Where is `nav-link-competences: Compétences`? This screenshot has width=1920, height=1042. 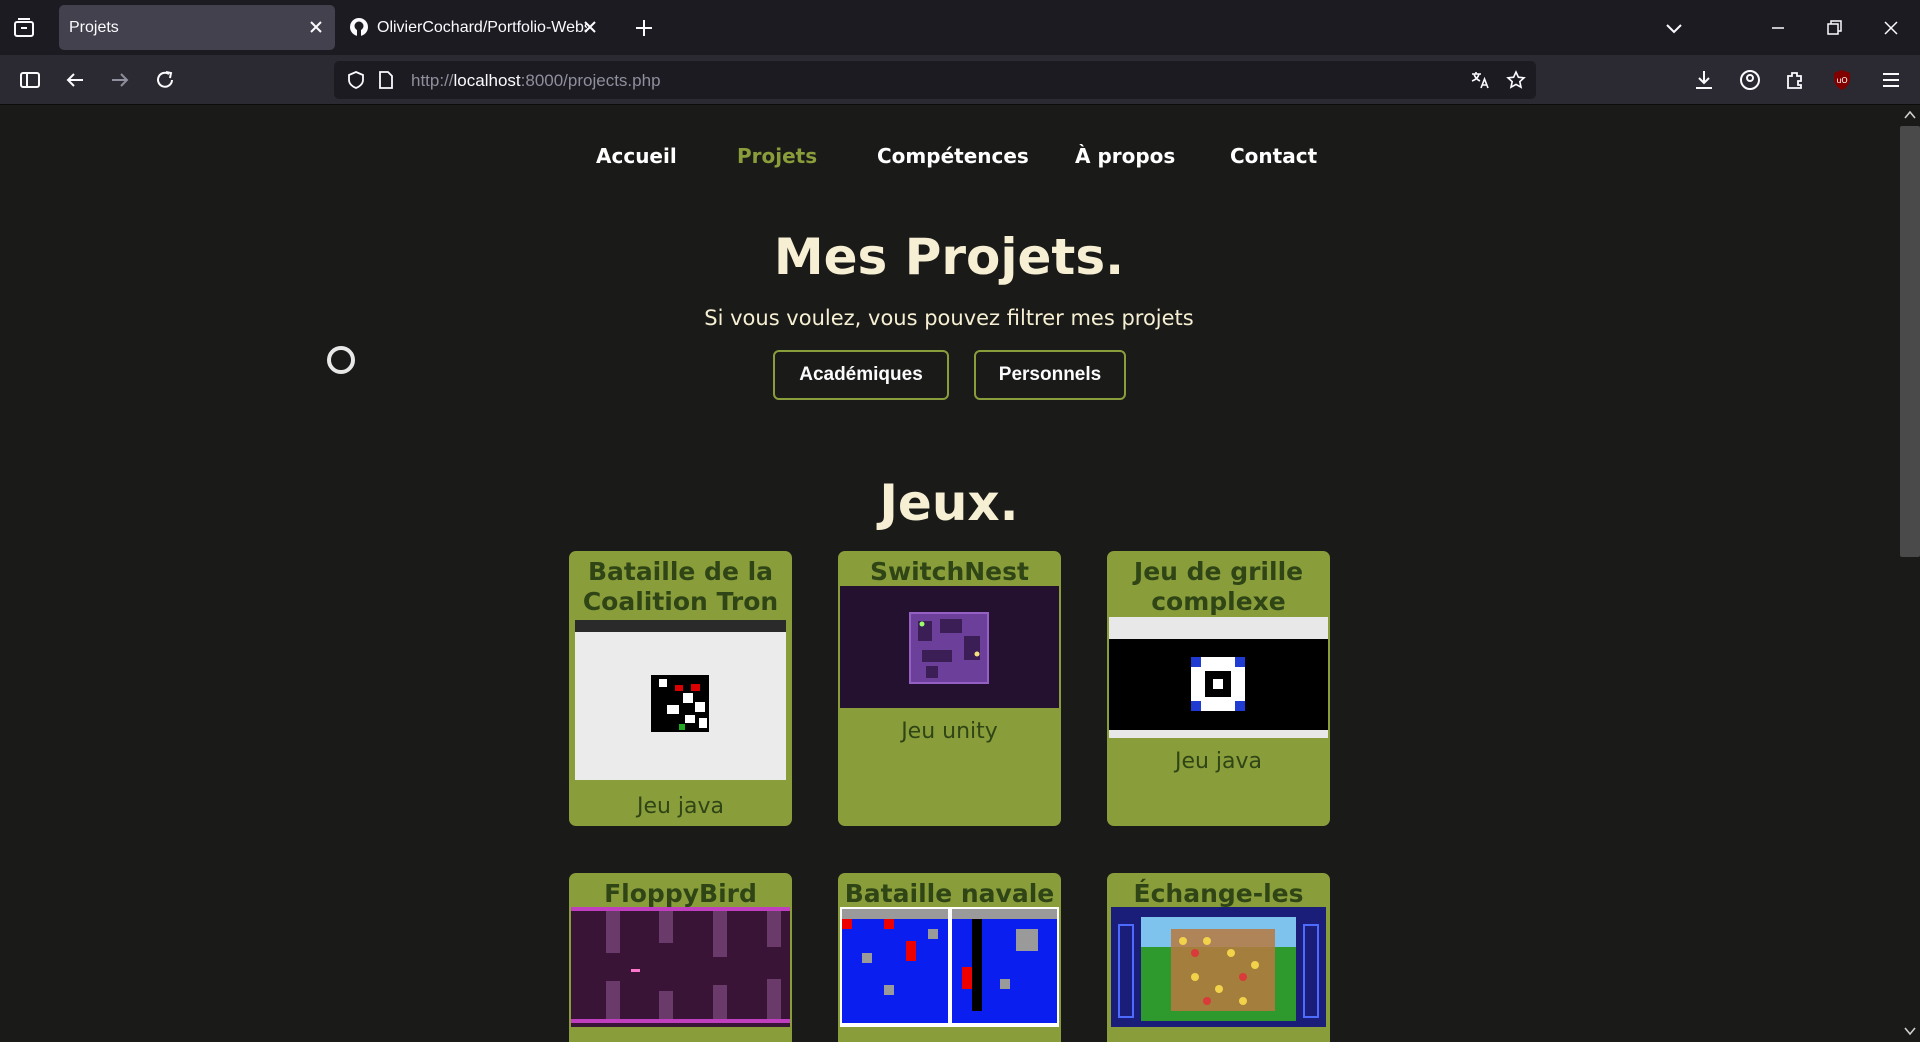 nav-link-competences: Compétences is located at coordinates (953, 156).